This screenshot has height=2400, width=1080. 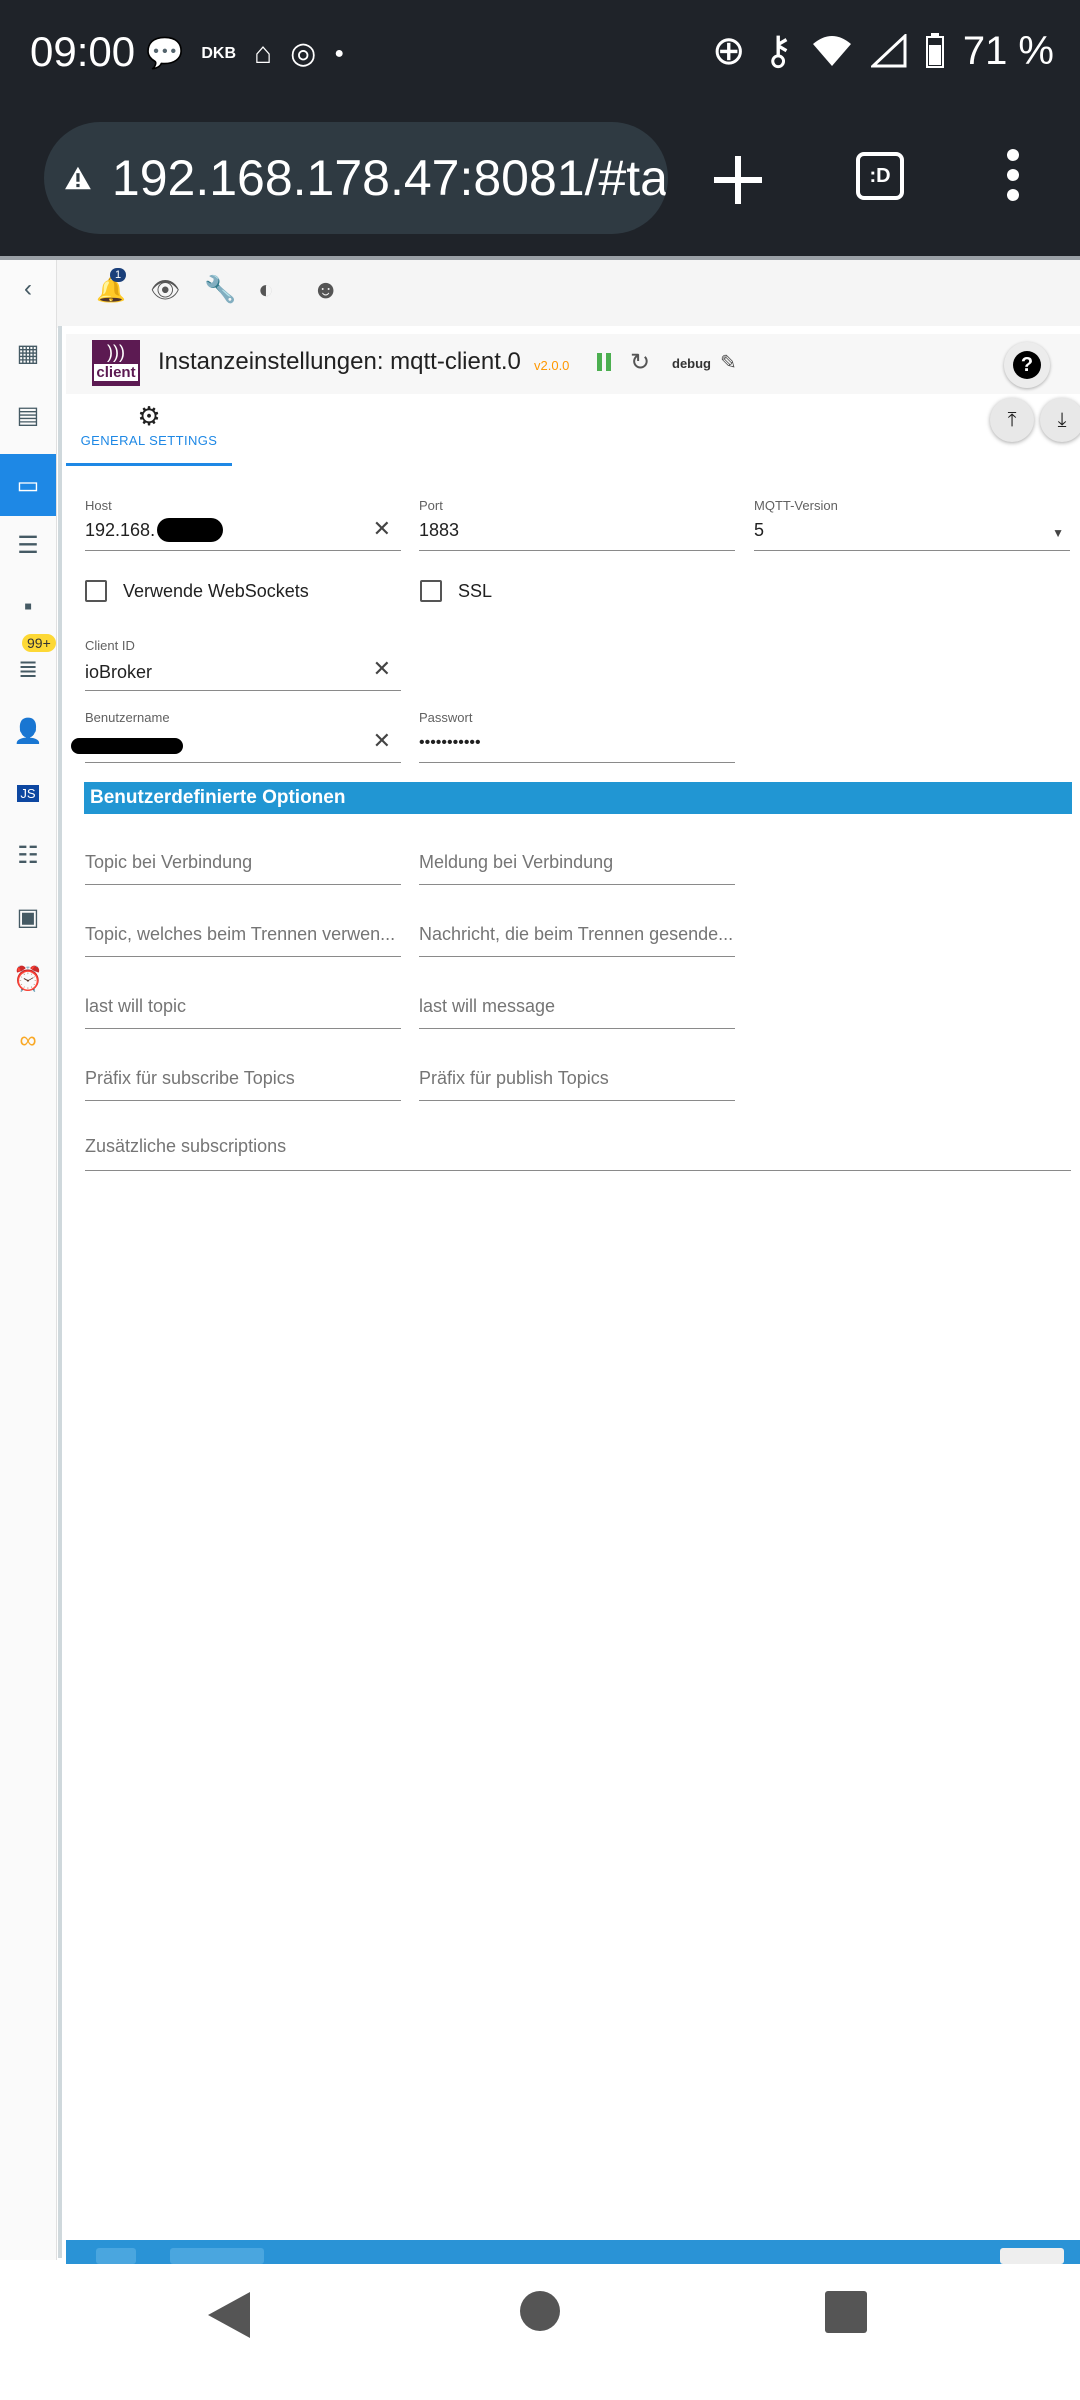 I want to click on password-value: •••••••••••, so click(x=450, y=742).